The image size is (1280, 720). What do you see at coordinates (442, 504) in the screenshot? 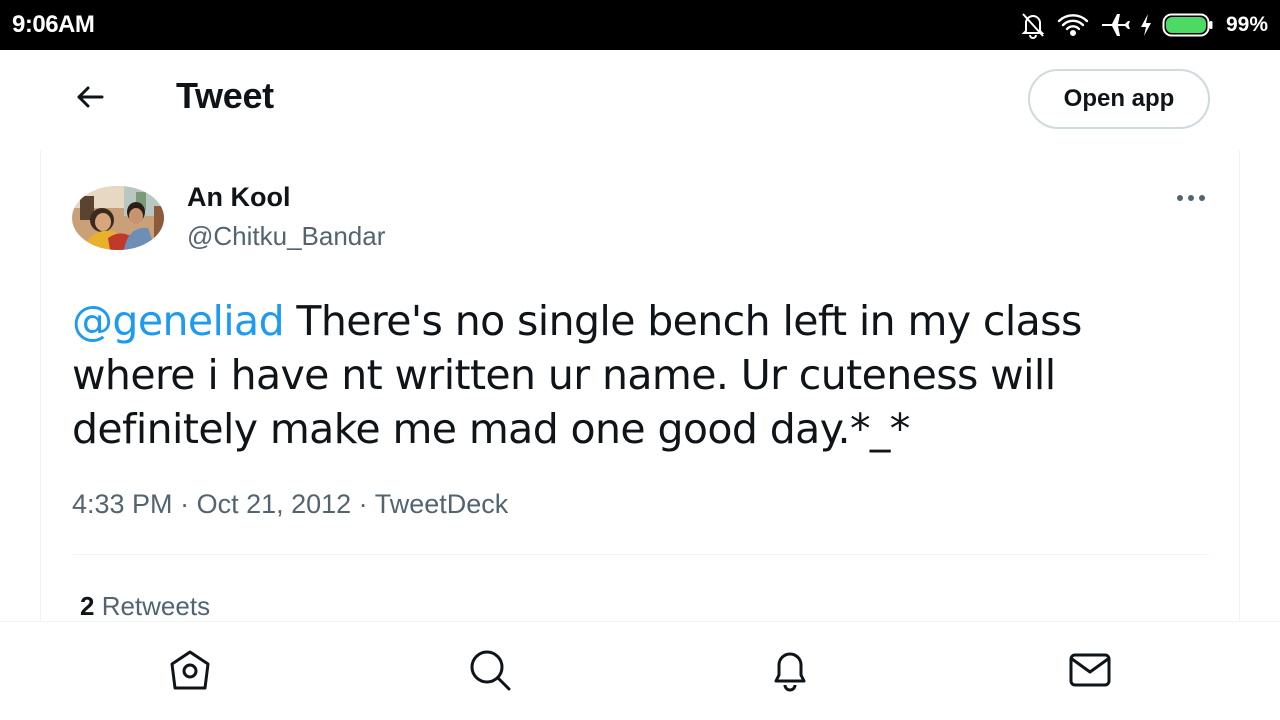
I see `tweet-source: TweetDeck` at bounding box center [442, 504].